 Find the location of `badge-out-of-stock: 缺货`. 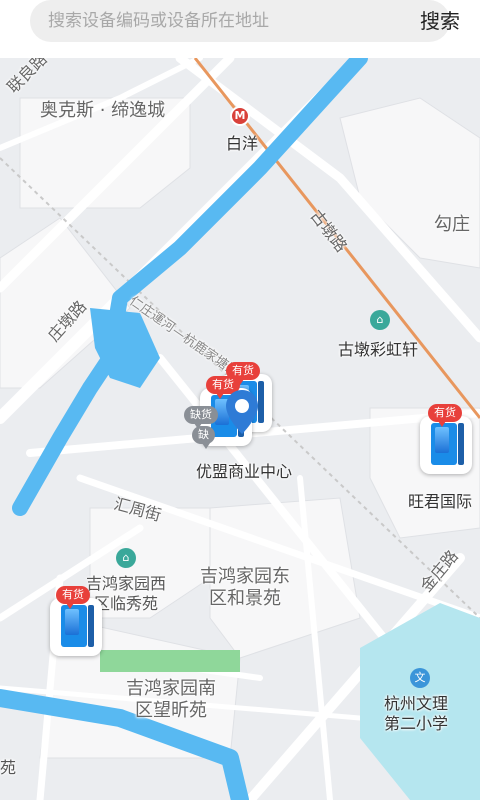

badge-out-of-stock: 缺货 is located at coordinates (201, 417).